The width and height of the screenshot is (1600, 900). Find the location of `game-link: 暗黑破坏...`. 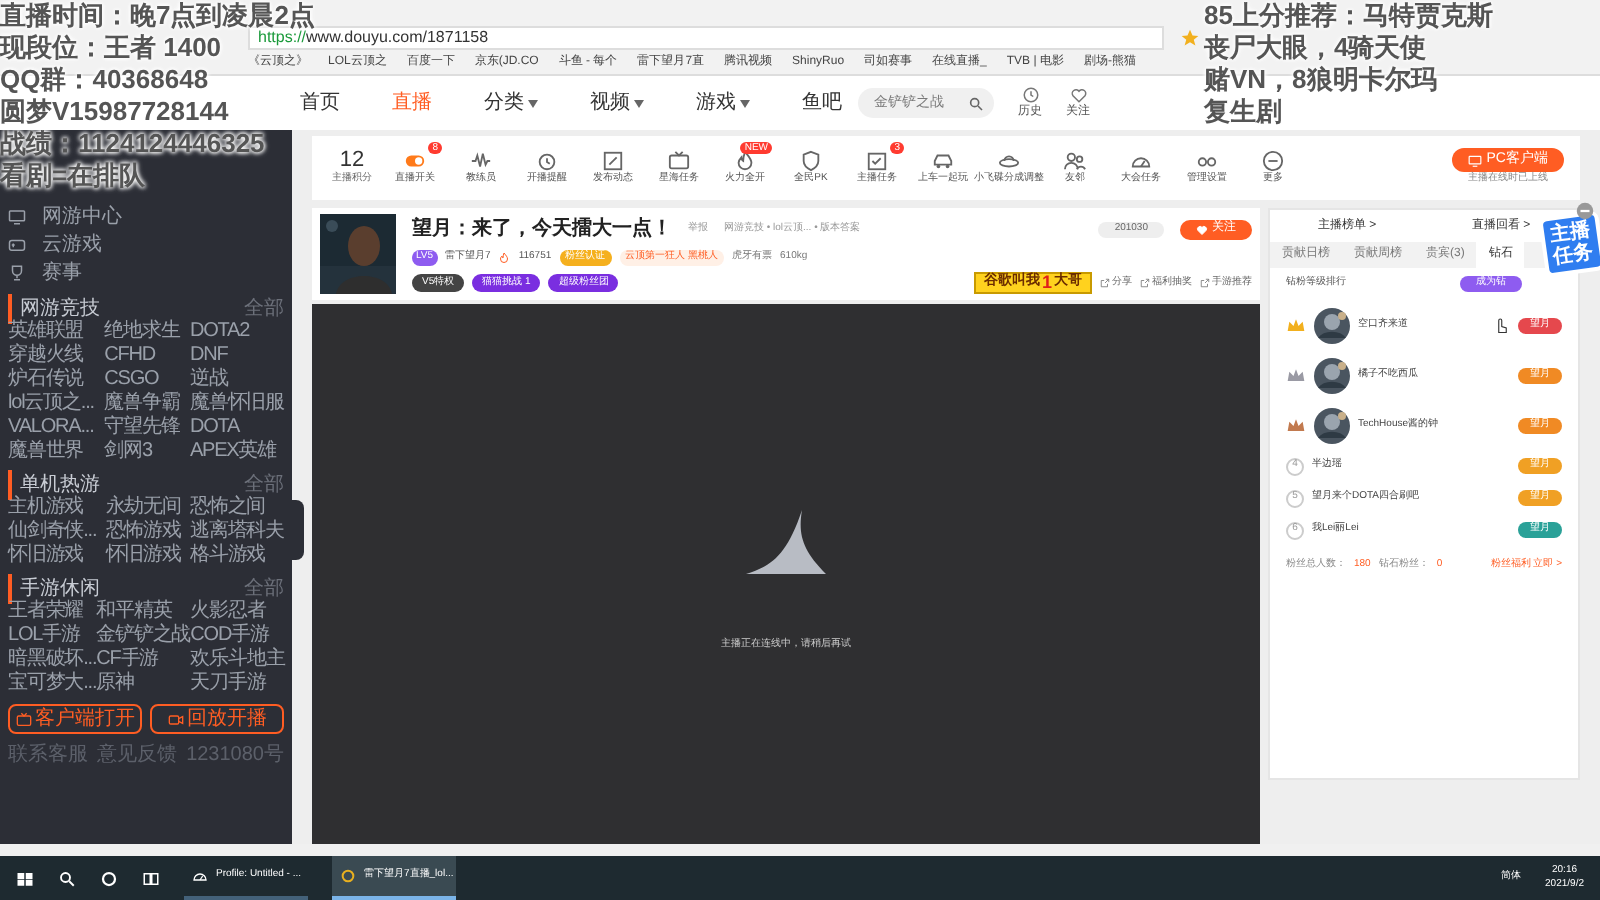

game-link: 暗黑破坏... is located at coordinates (52, 659).